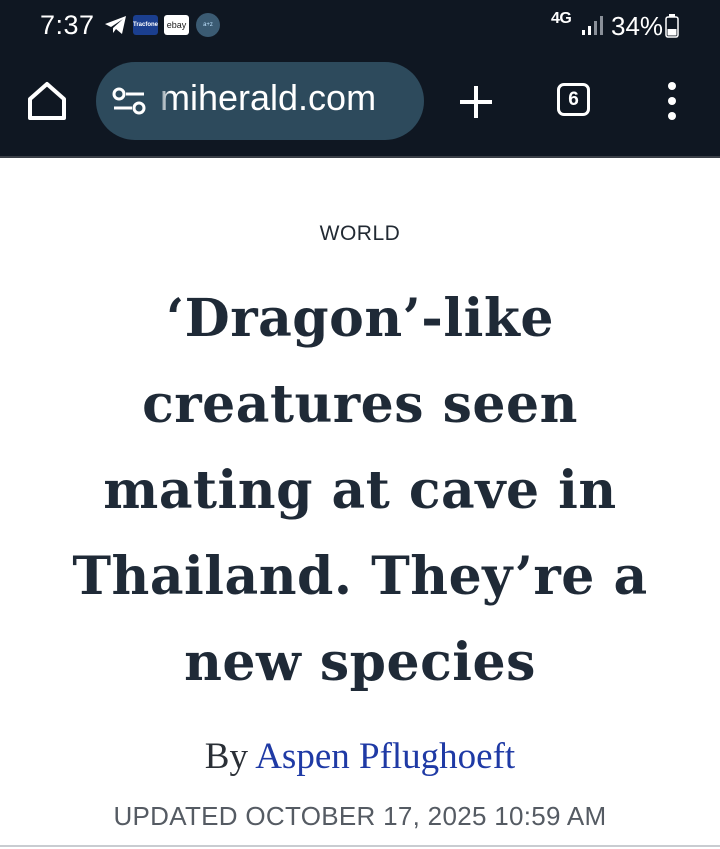 This screenshot has height=849, width=720. Describe the element at coordinates (360, 846) in the screenshot. I see `divider` at that location.